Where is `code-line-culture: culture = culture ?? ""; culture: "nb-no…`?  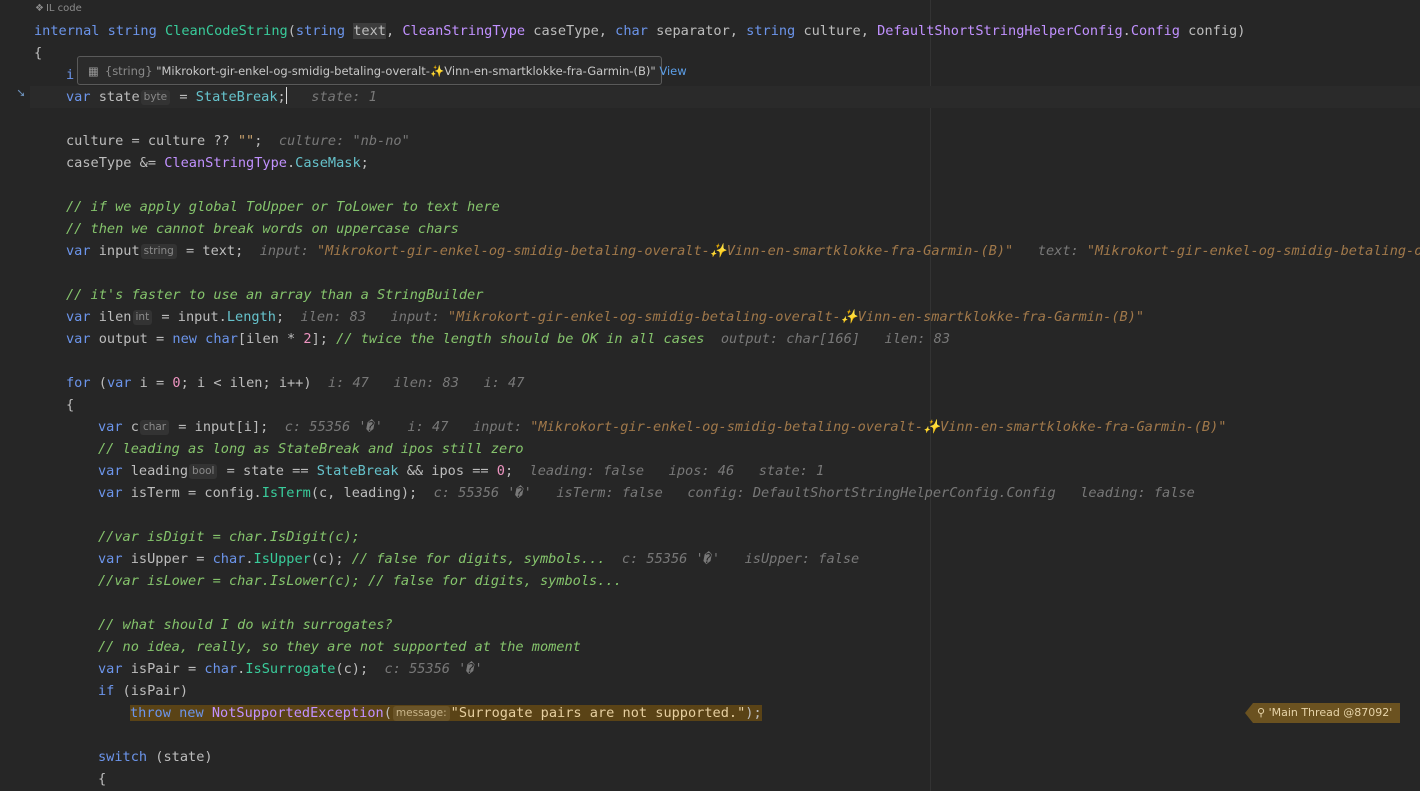
code-line-culture: culture = culture ?? ""; culture: "nb-no… is located at coordinates (238, 141).